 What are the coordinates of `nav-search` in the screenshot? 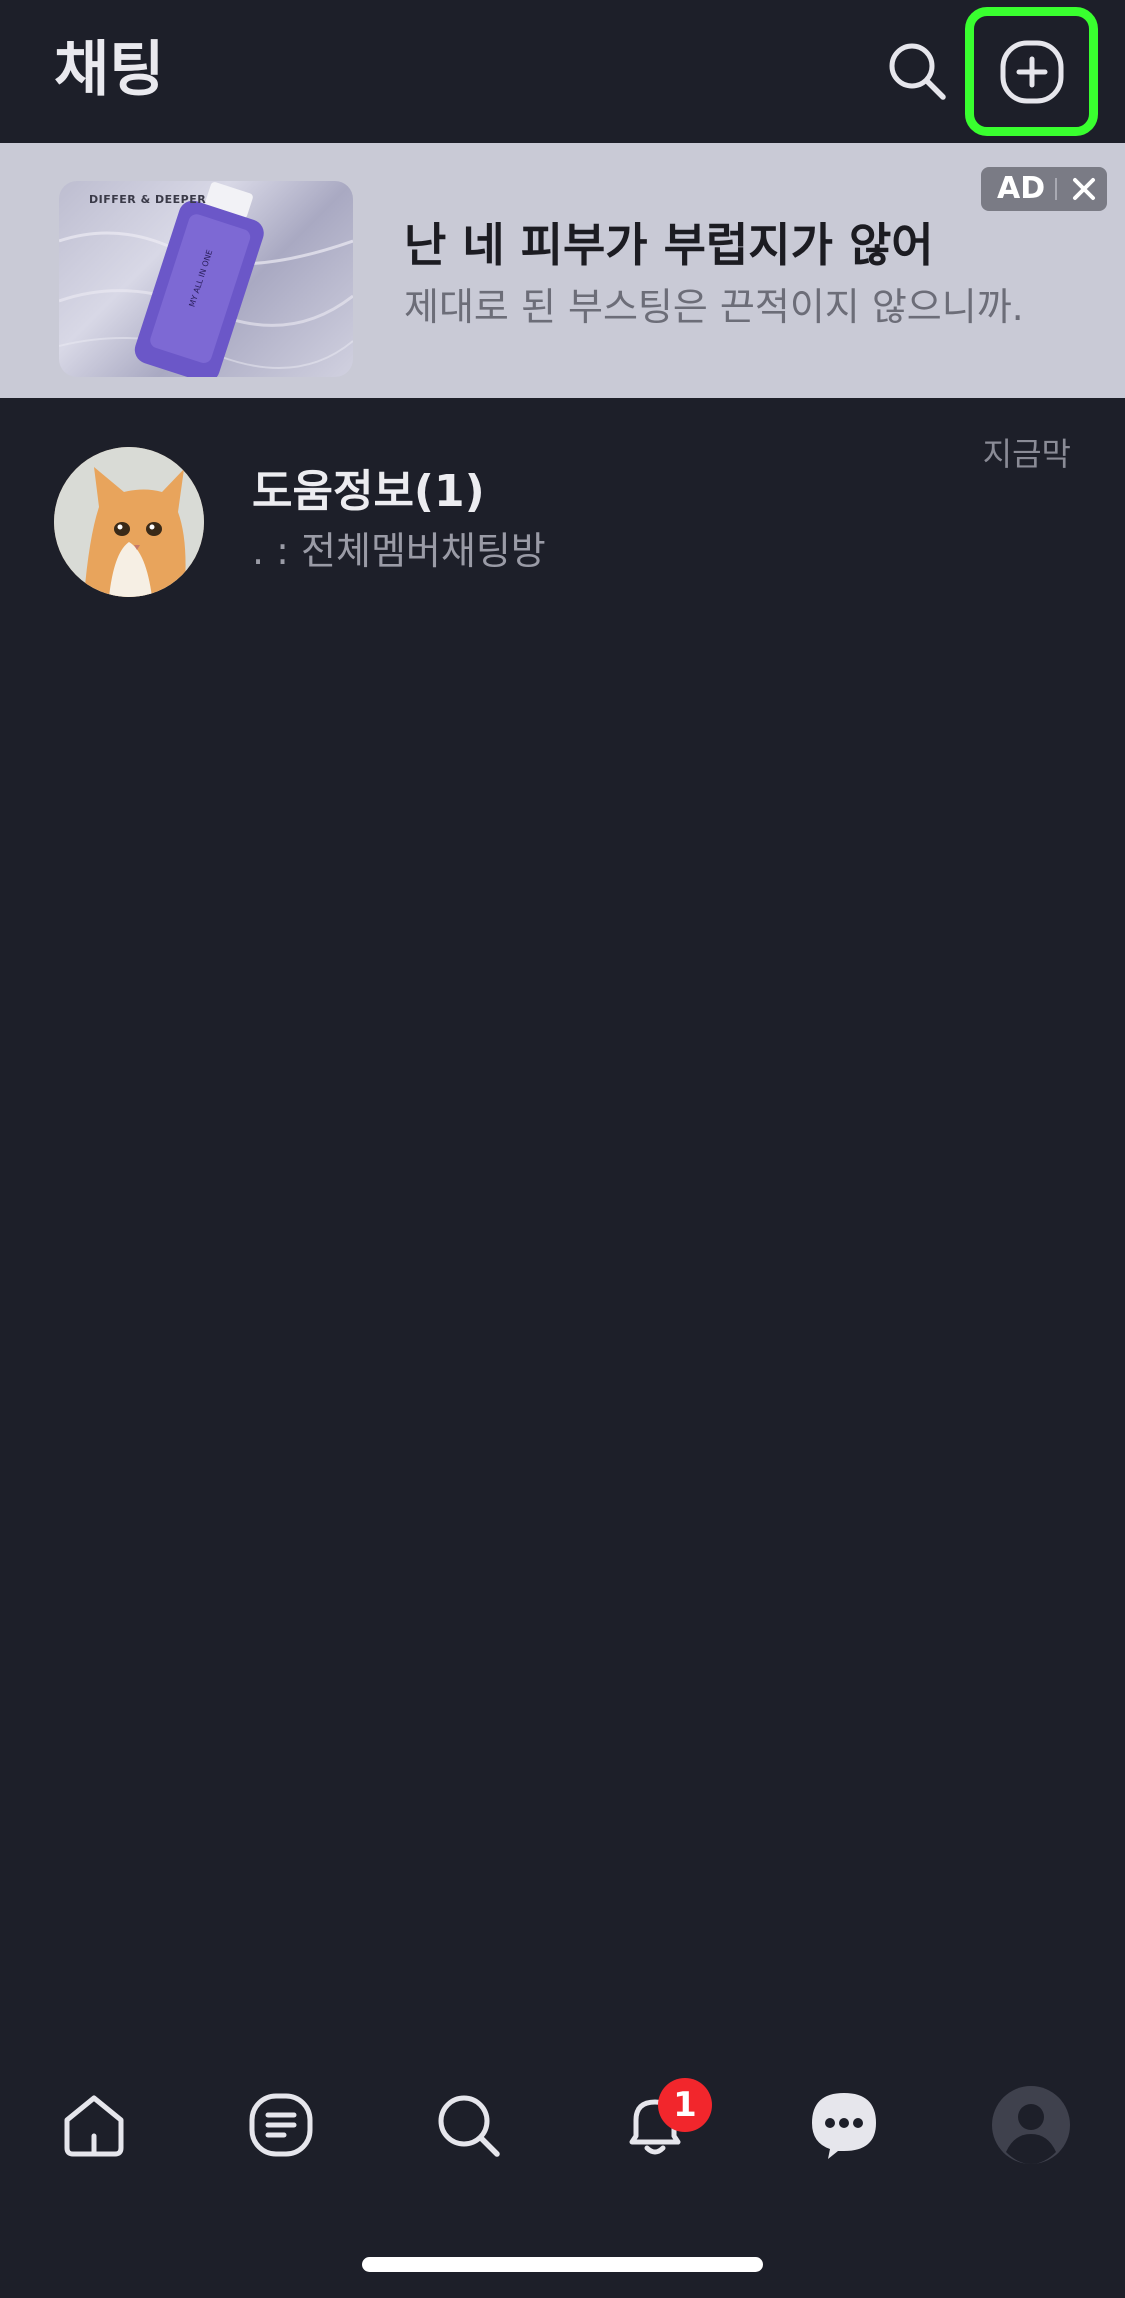 It's located at (468, 2125).